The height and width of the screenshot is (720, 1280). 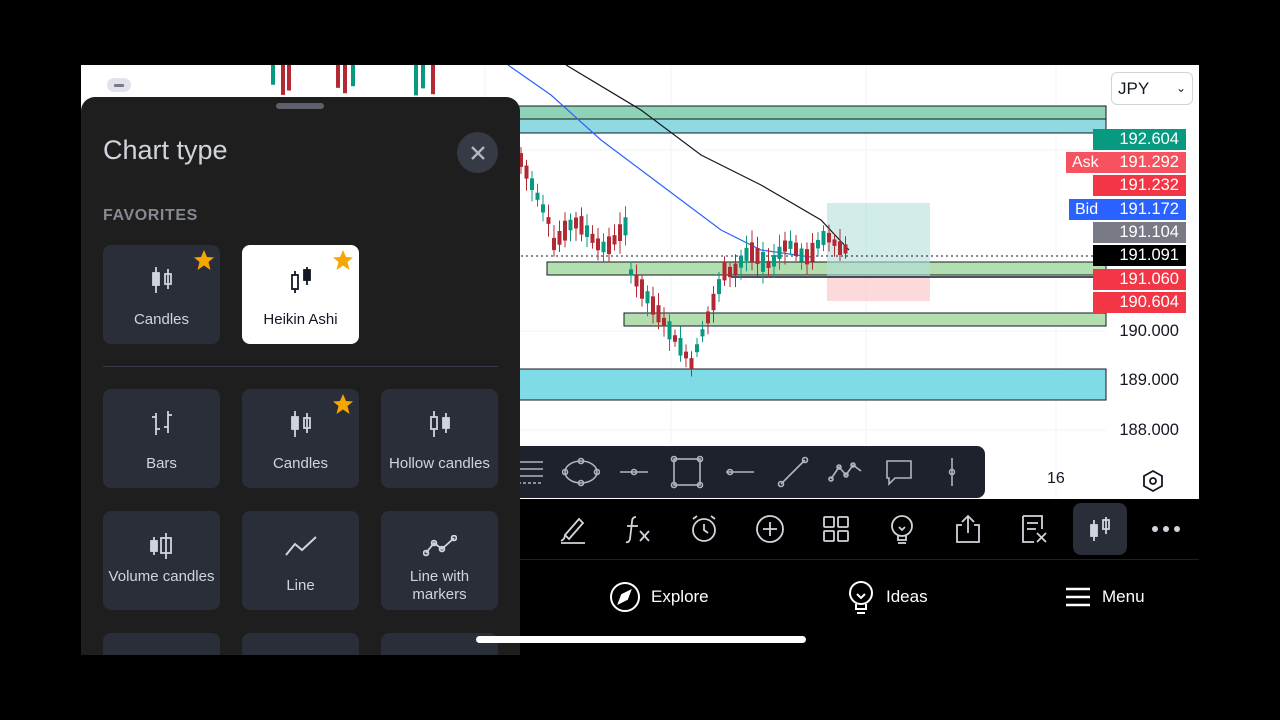 I want to click on indicators-icon, so click(x=638, y=529).